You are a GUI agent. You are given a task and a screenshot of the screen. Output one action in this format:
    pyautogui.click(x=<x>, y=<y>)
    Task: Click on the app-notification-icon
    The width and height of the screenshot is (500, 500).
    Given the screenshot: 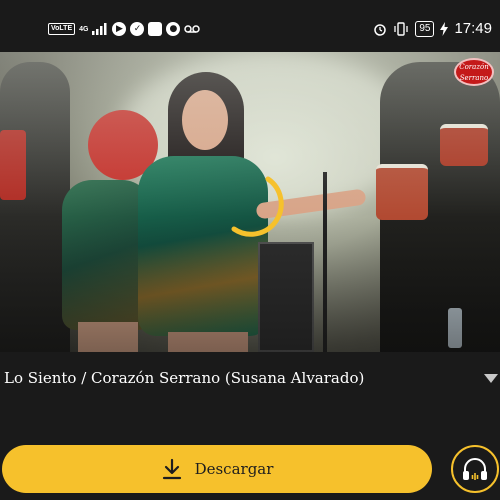 What is the action you would take?
    pyautogui.click(x=155, y=29)
    